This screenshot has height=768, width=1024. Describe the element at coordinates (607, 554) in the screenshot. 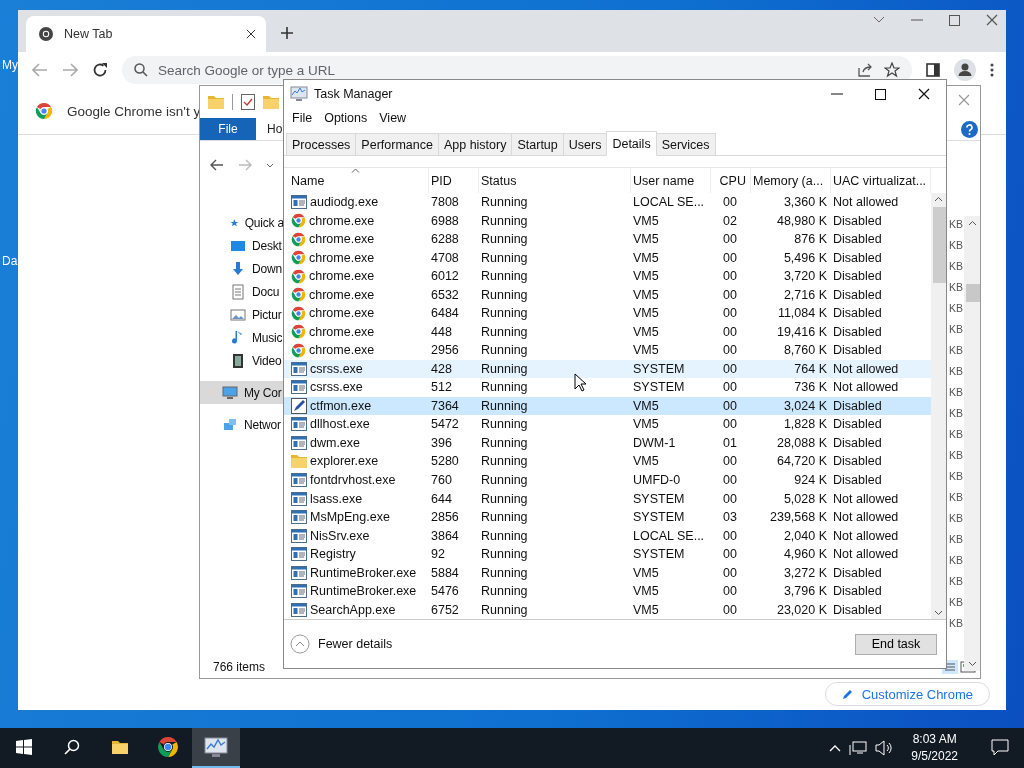

I see `process-row: Registry 92 Running SYSTEM 00 4,960 K Not allowed` at that location.